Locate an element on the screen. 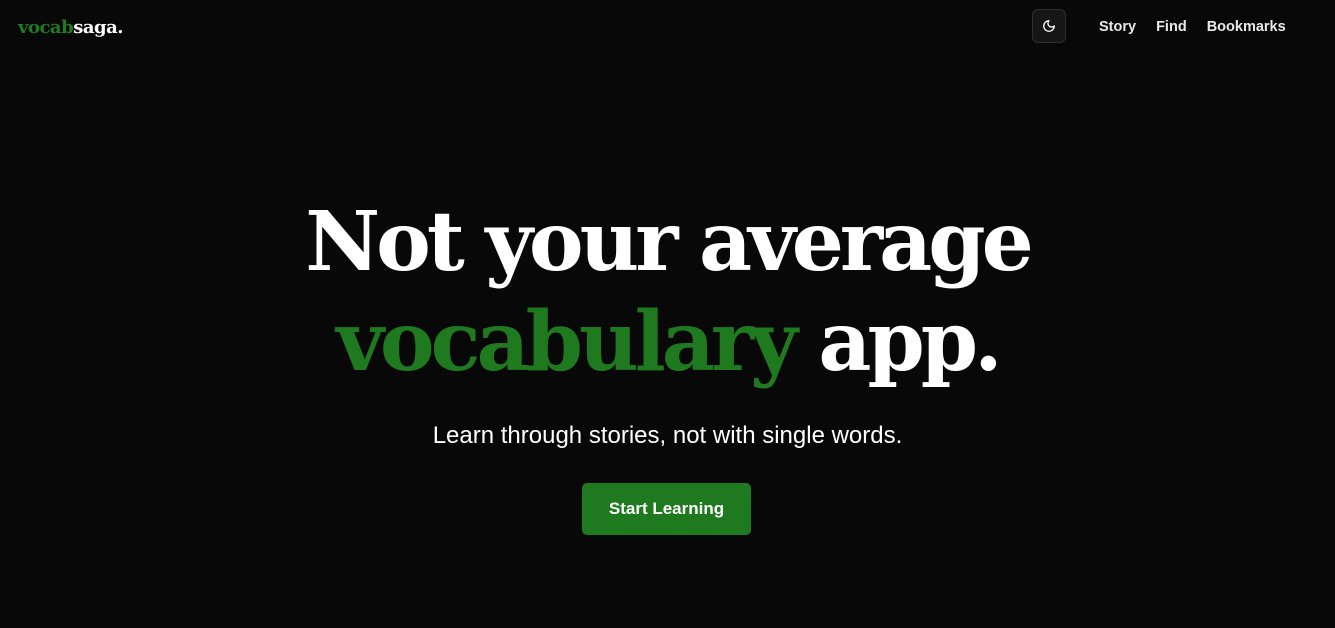 Image resolution: width=1335 pixels, height=628 pixels. start-learning-button: Start Learning is located at coordinates (666, 509).